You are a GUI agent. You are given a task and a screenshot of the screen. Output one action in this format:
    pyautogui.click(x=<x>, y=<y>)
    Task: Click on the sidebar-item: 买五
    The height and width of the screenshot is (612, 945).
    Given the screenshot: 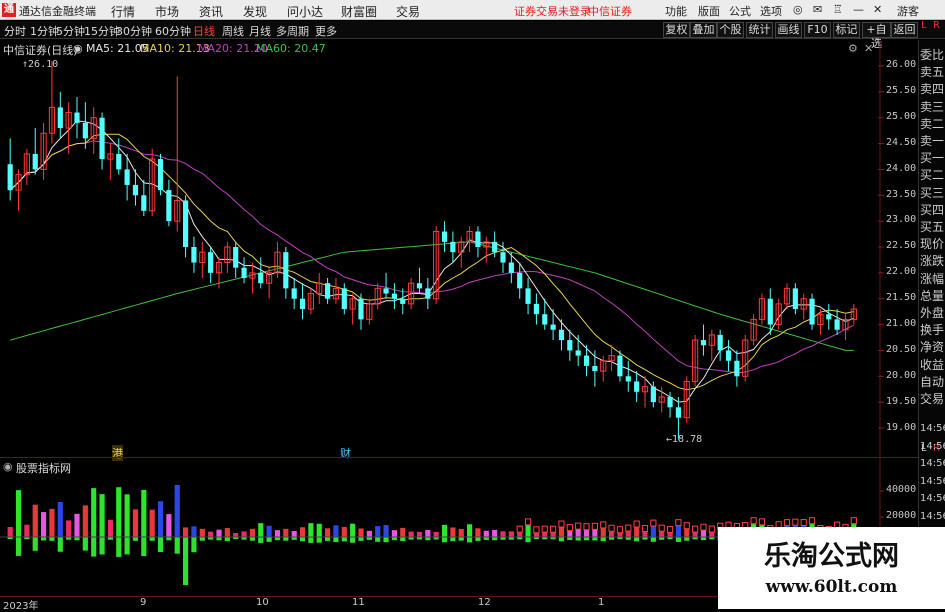 What is the action you would take?
    pyautogui.click(x=932, y=226)
    